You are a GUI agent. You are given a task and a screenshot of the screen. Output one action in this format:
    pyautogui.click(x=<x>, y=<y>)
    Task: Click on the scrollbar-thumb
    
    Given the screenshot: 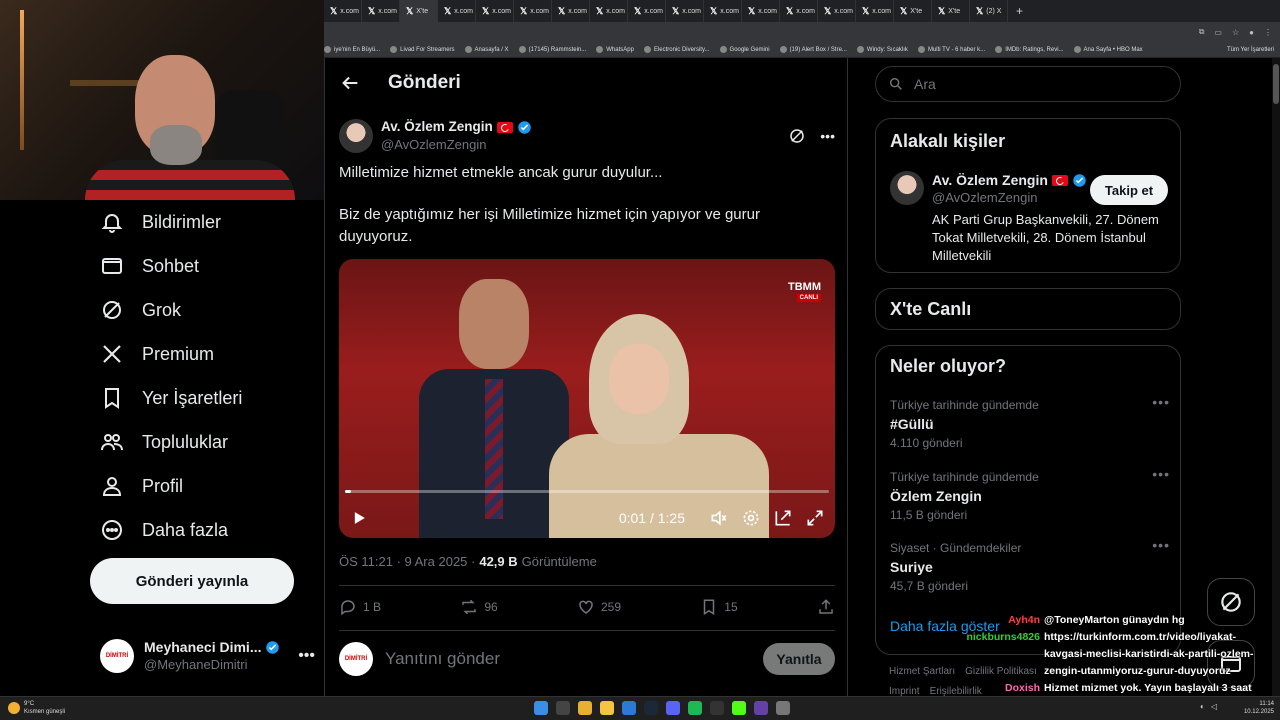 What is the action you would take?
    pyautogui.click(x=1276, y=84)
    